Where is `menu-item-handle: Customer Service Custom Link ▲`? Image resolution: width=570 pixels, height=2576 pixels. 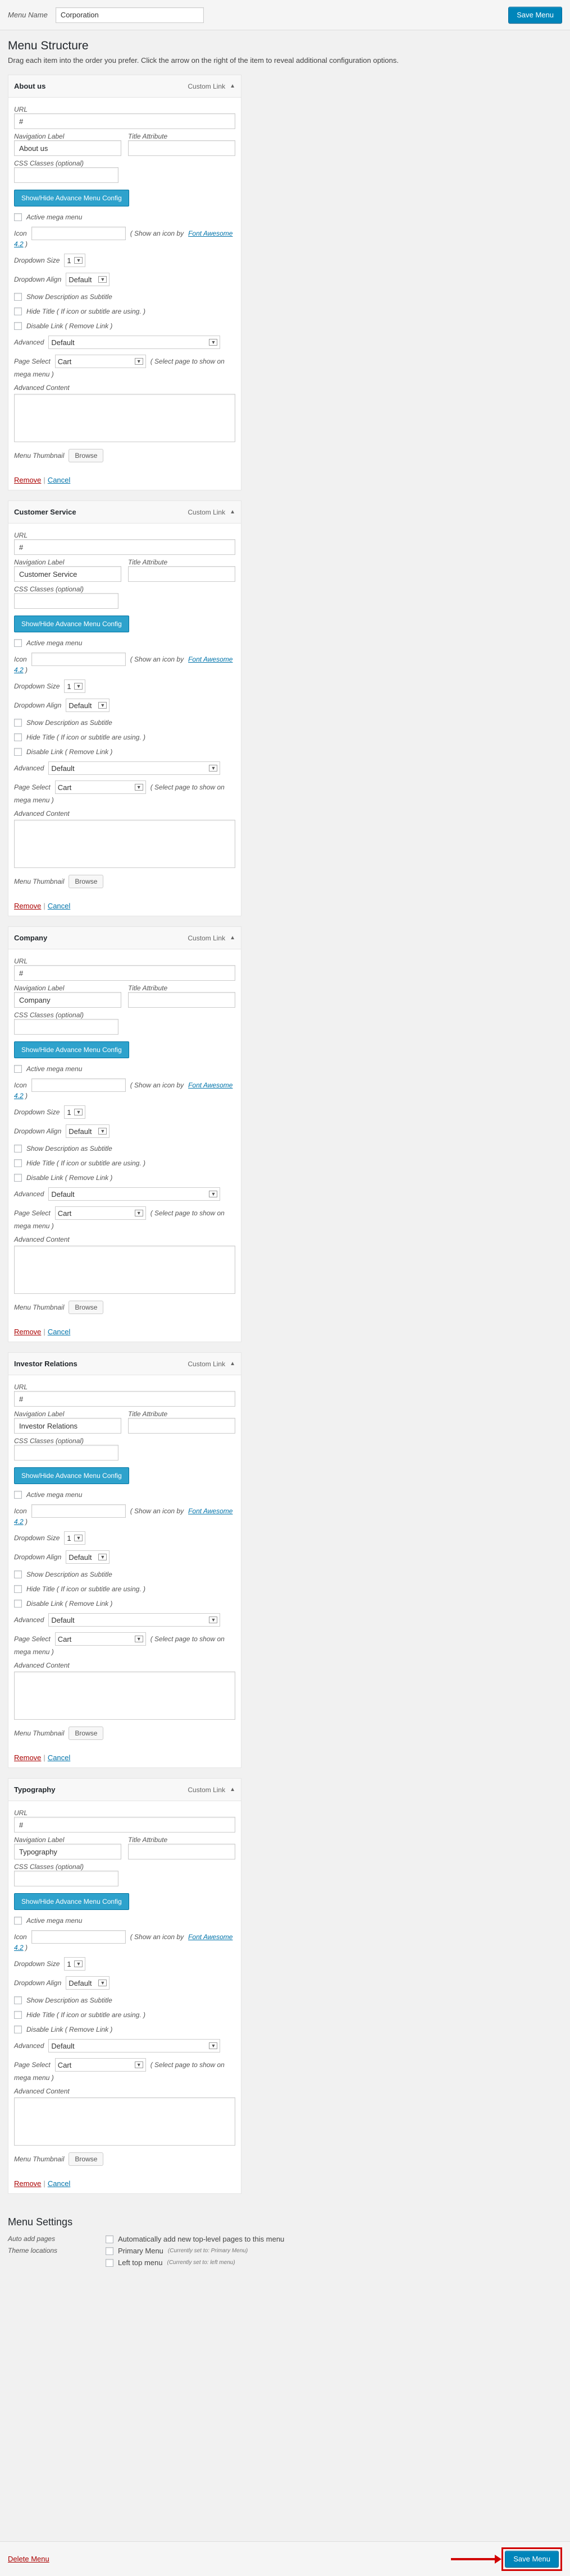
menu-item-handle: Customer Service Custom Link ▲ is located at coordinates (124, 512).